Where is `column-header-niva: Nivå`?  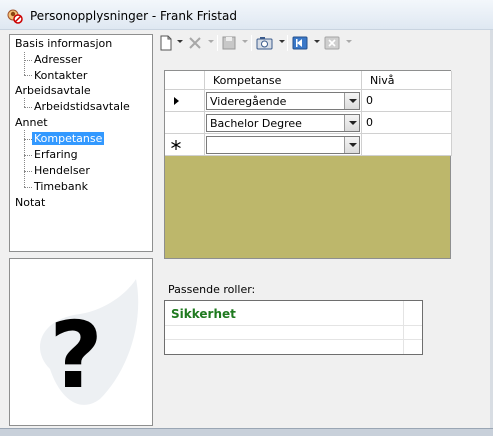 column-header-niva: Nivå is located at coordinates (407, 80).